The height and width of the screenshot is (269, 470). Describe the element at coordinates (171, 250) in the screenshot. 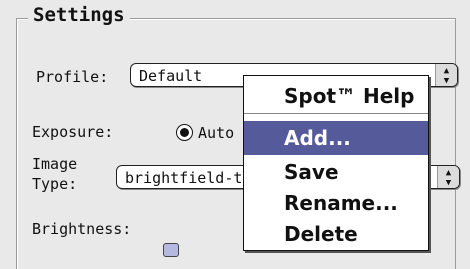

I see `brightness-slider-thumb` at that location.